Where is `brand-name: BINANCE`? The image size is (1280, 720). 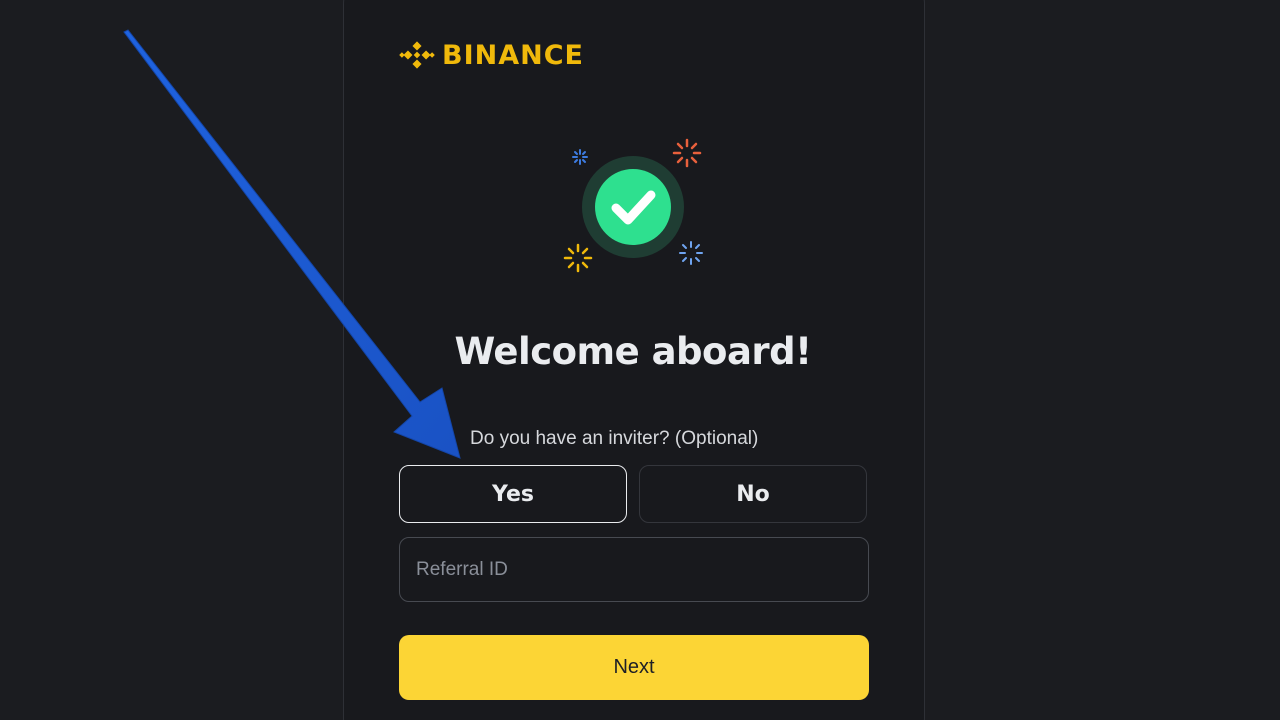
brand-name: BINANCE is located at coordinates (513, 55).